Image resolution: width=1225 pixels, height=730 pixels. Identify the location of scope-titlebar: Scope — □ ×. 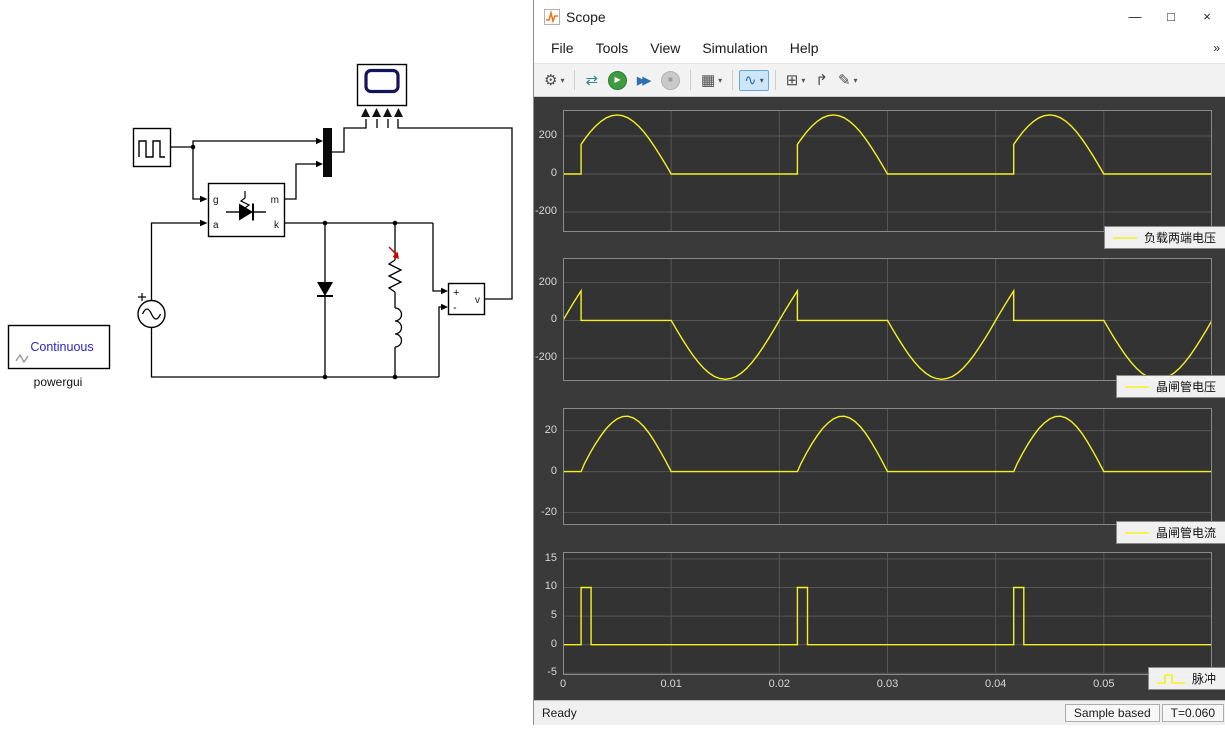
(879, 16).